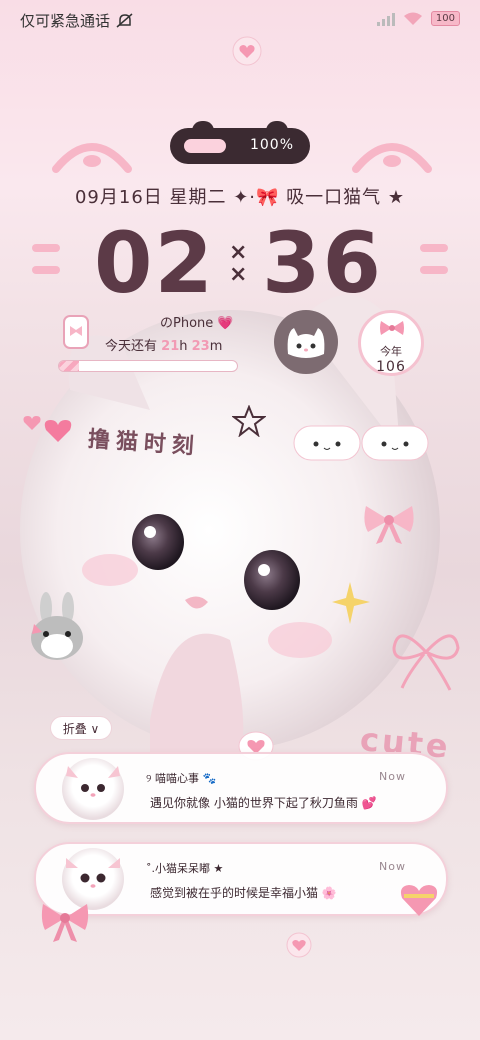 The height and width of the screenshot is (1040, 480). Describe the element at coordinates (385, 19) in the screenshot. I see `signal-icon` at that location.